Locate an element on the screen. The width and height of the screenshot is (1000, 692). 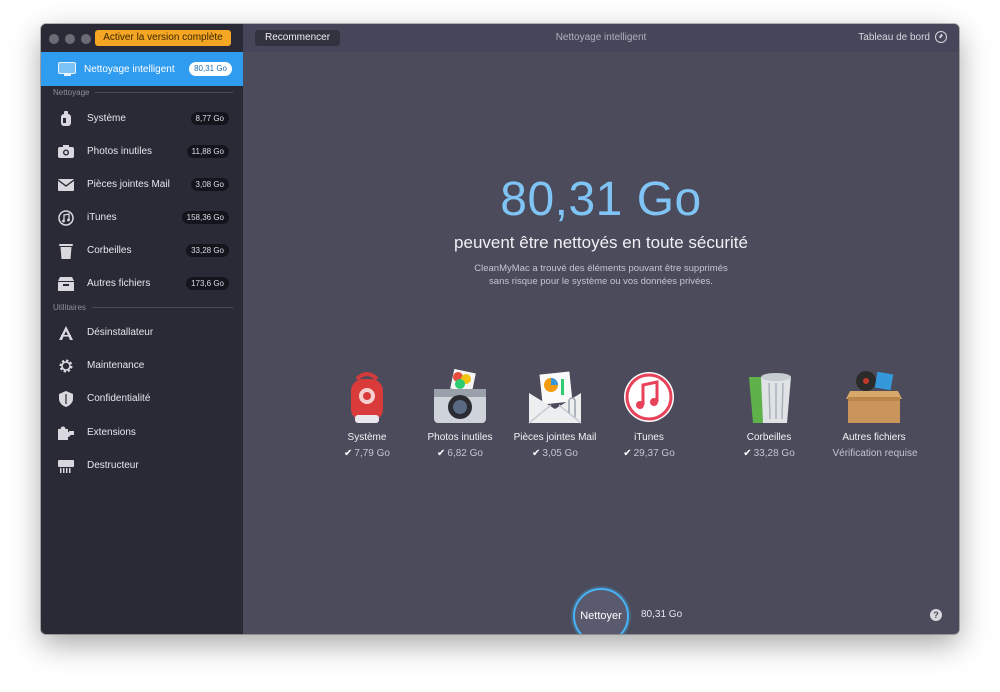
sidebar-item-shredder: Destructeur is located at coordinates (142, 465).